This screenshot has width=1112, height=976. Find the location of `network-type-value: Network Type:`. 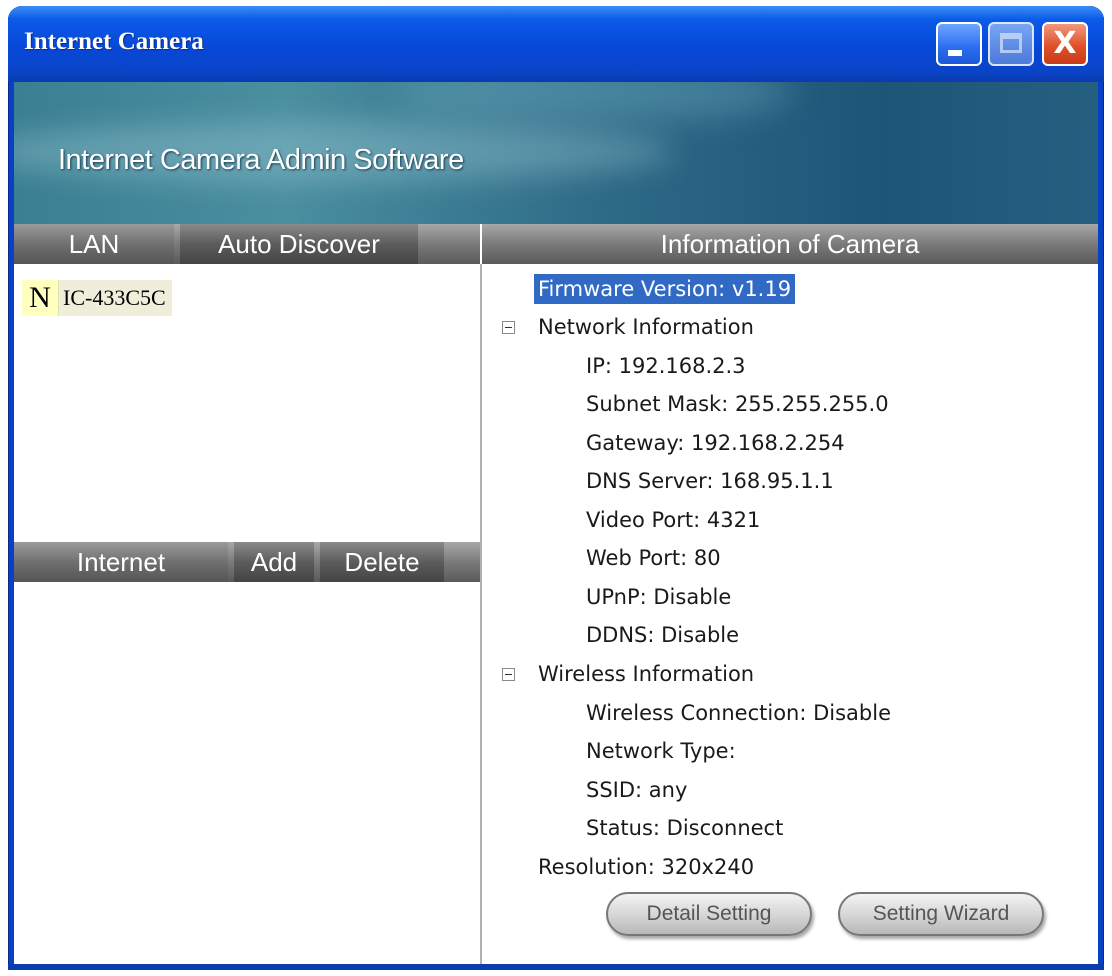

network-type-value: Network Type: is located at coordinates (661, 751).